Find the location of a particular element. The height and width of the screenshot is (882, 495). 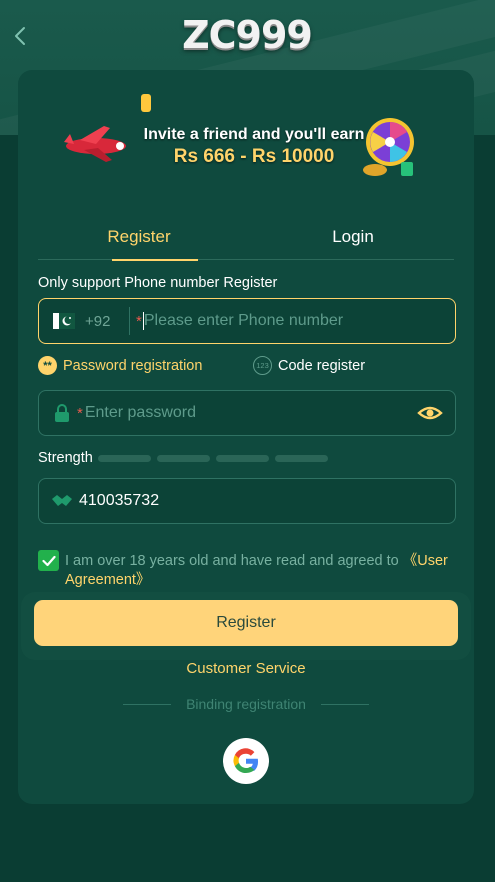

banner-amount: Rs 666 - Rs 10000 is located at coordinates (254, 156).